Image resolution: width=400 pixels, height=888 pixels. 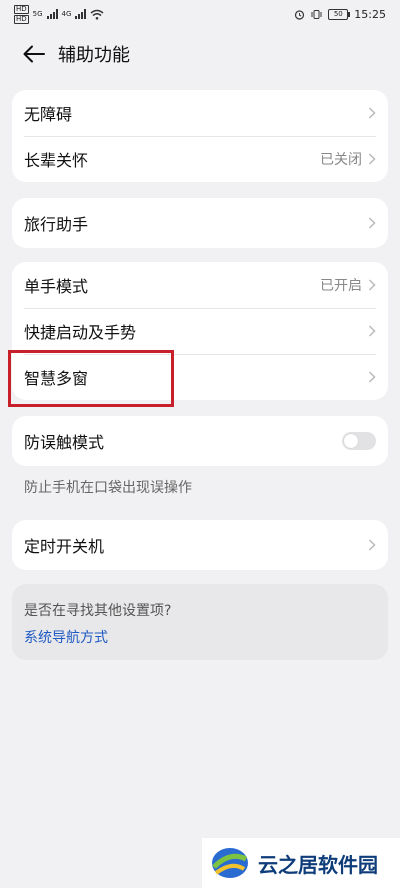 I want to click on settings-group-1: 无障碍 长辈关怀 已关闭, so click(x=200, y=136).